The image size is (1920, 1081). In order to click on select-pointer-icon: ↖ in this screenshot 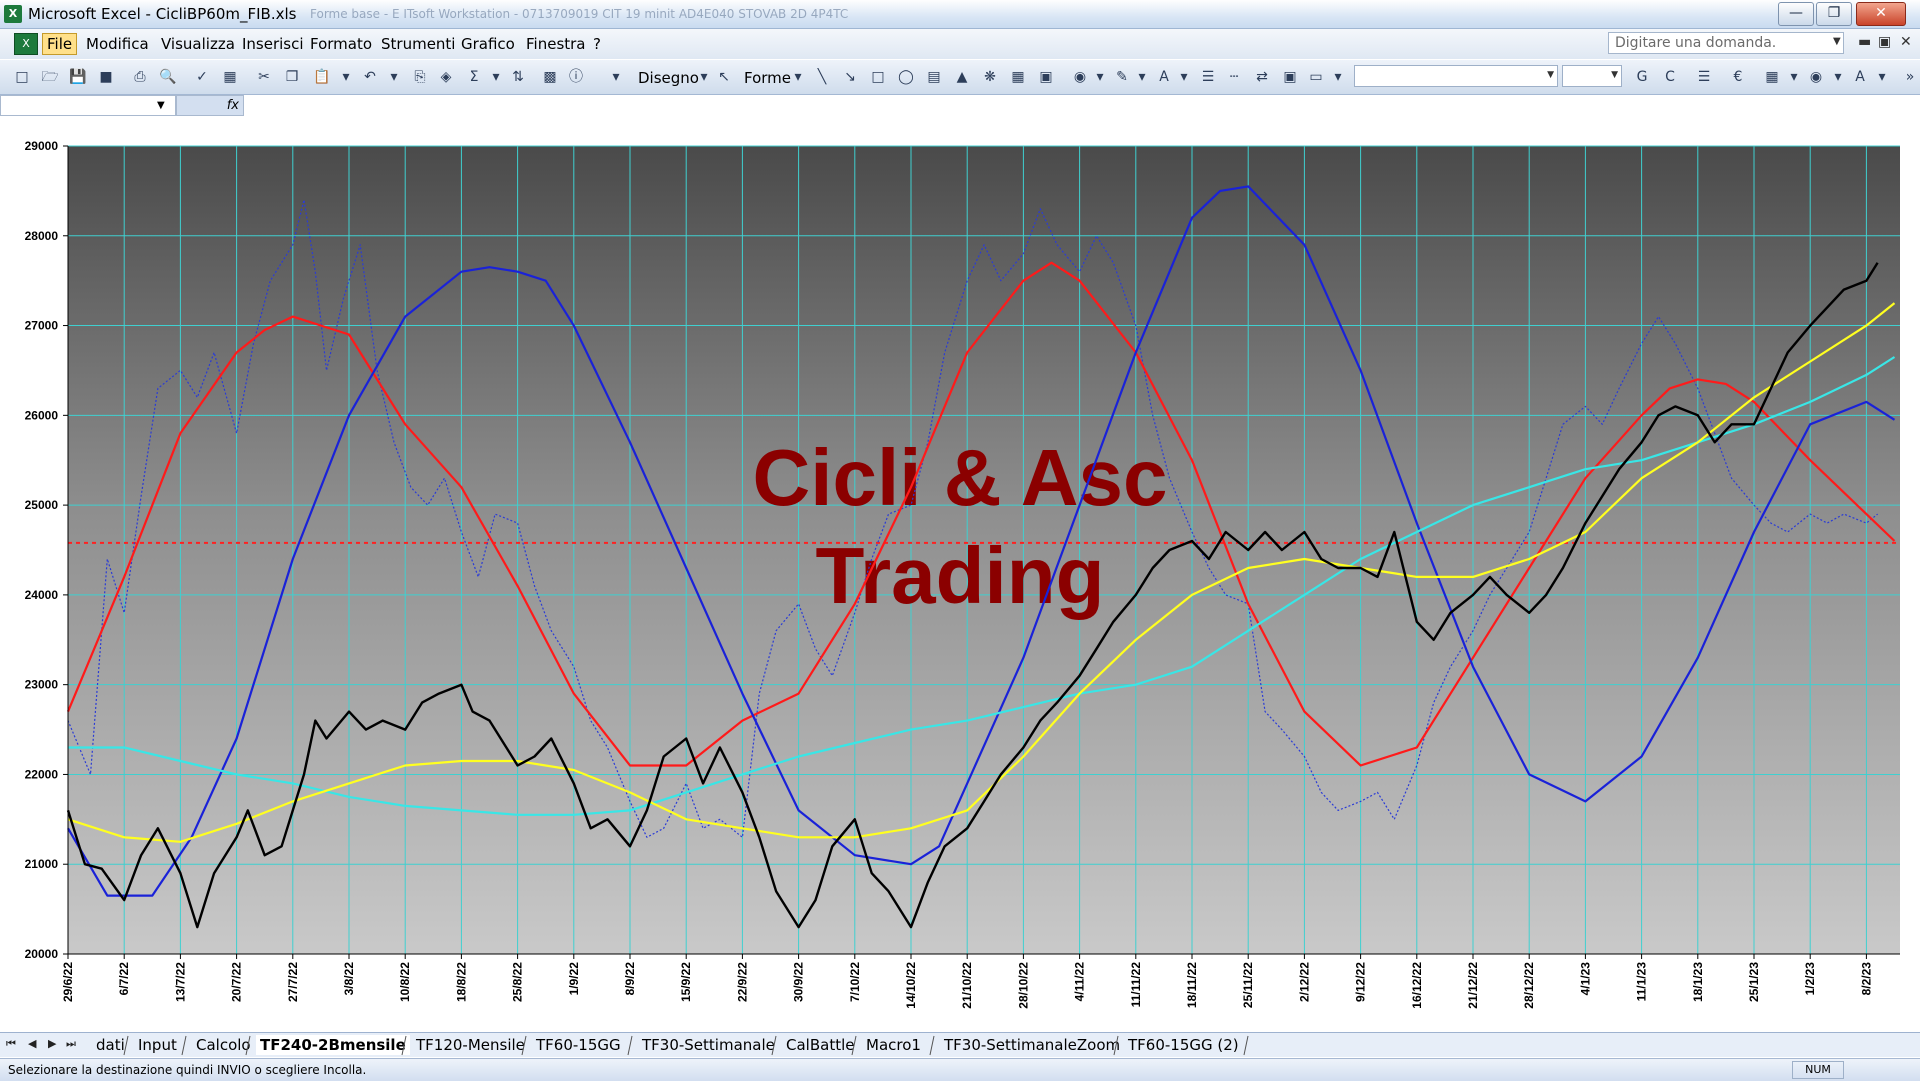, I will do `click(724, 77)`.